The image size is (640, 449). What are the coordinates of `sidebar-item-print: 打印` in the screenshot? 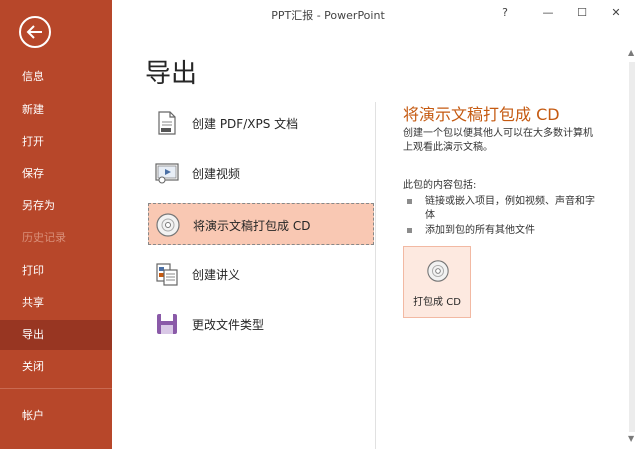 It's located at (56, 271).